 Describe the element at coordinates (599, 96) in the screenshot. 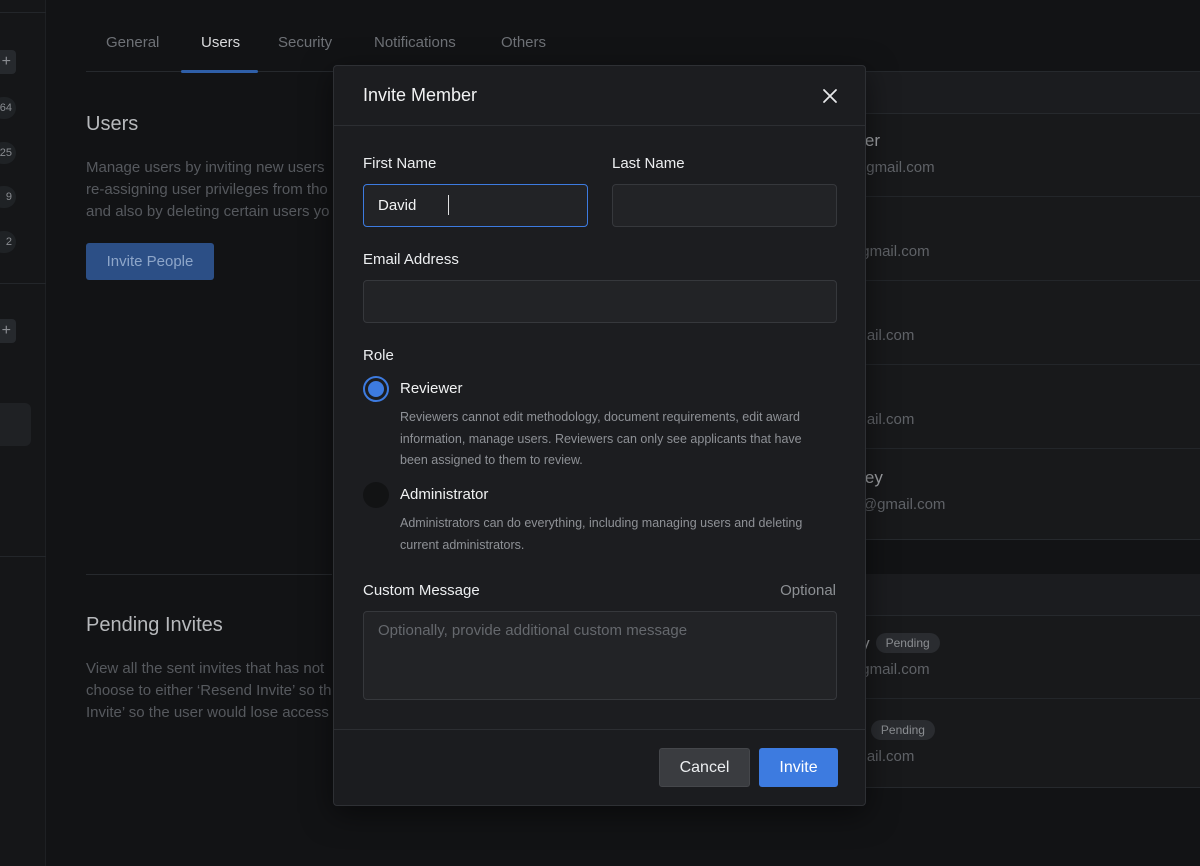

I see `dialog-header: Invite Member` at that location.